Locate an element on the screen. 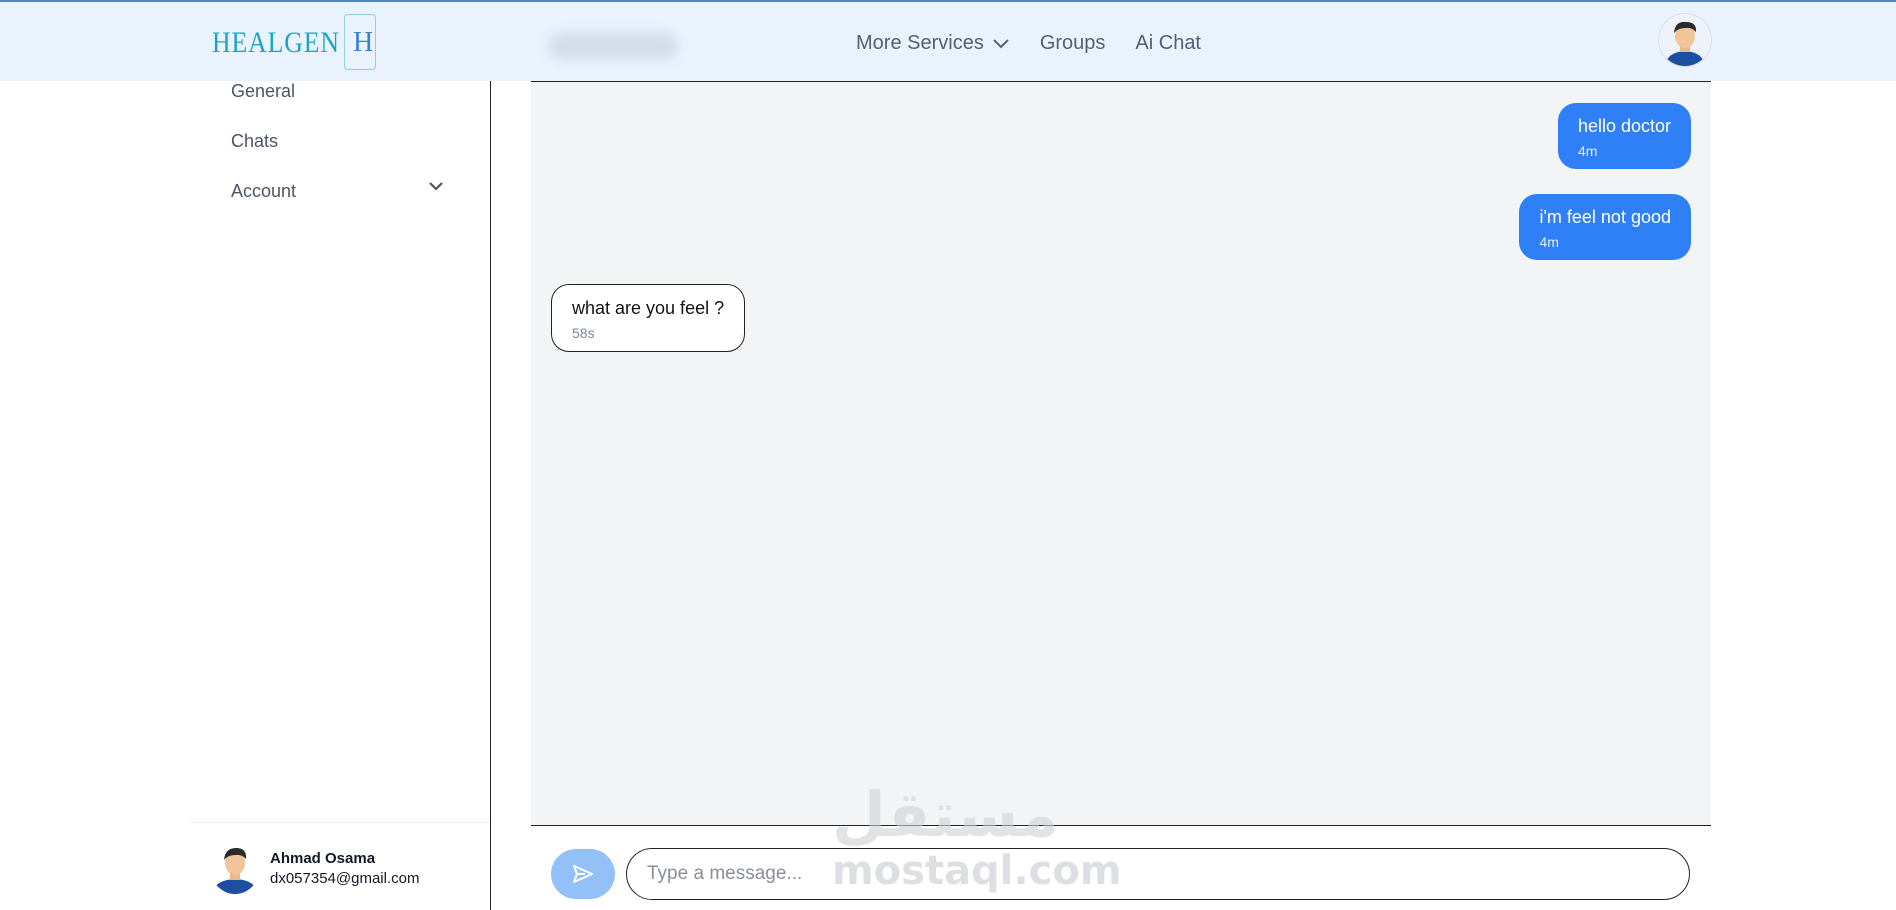 The height and width of the screenshot is (910, 1896). watermark-arabic: مستقل is located at coordinates (945, 814).